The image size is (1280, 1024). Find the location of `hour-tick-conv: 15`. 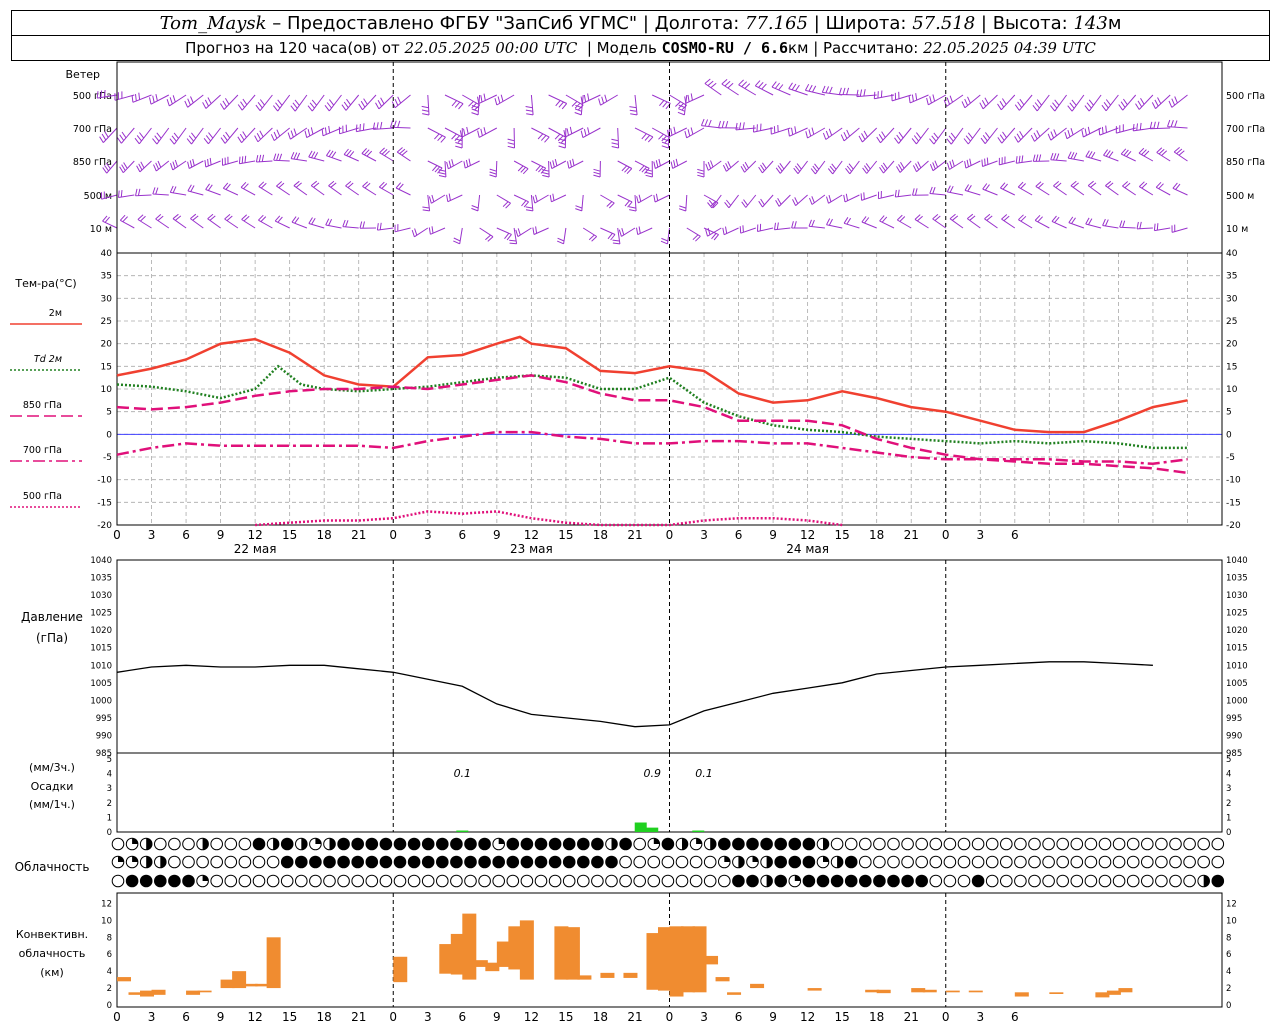

hour-tick-conv: 15 is located at coordinates (565, 1017).